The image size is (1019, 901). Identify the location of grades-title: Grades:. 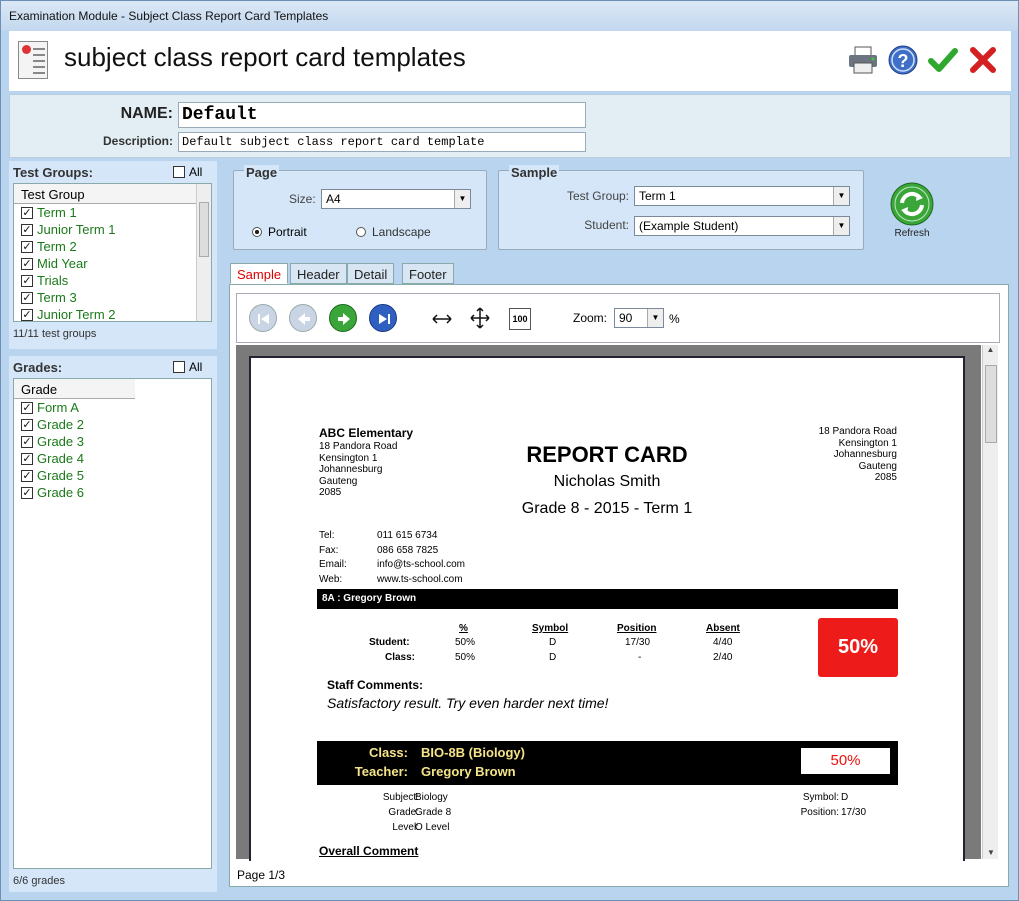
(38, 367).